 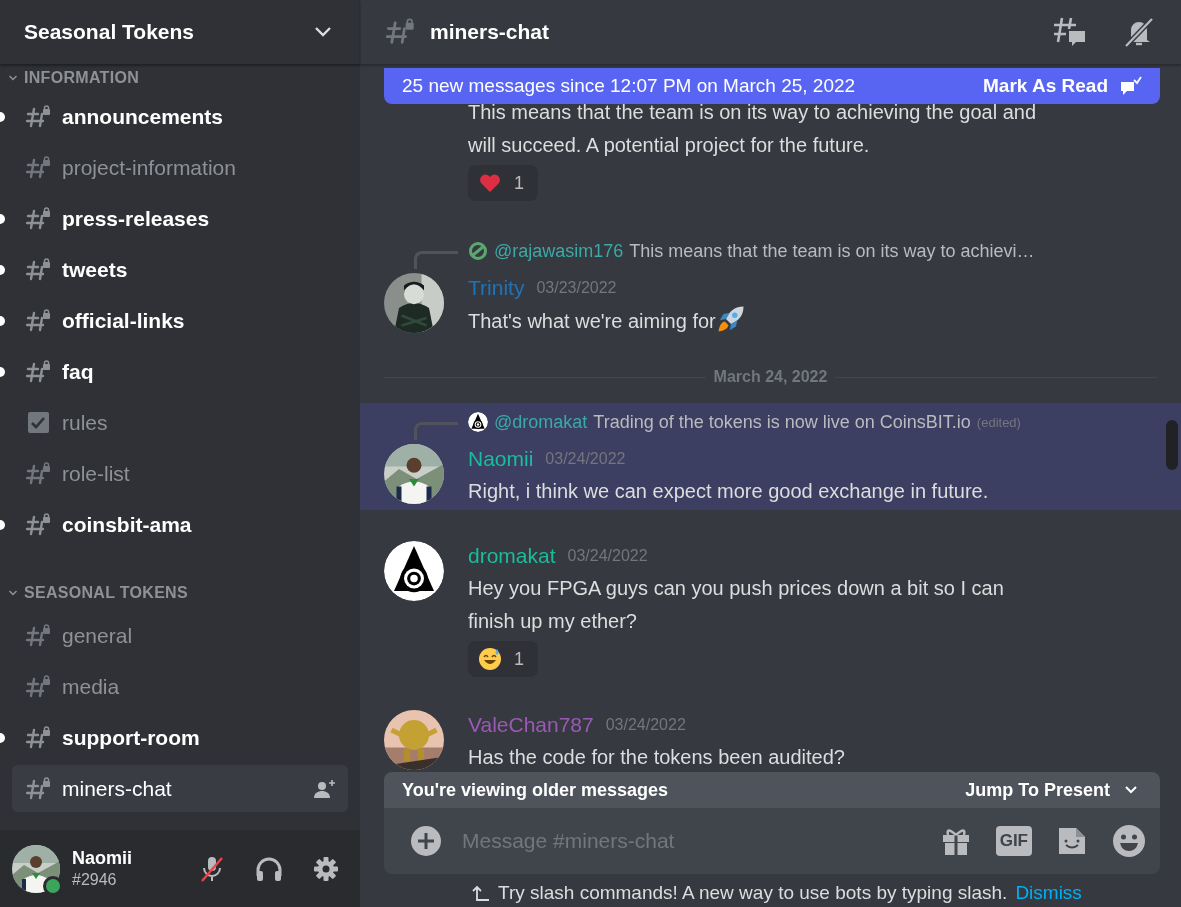 What do you see at coordinates (481, 893) in the screenshot?
I see `corner-arrow-icon` at bounding box center [481, 893].